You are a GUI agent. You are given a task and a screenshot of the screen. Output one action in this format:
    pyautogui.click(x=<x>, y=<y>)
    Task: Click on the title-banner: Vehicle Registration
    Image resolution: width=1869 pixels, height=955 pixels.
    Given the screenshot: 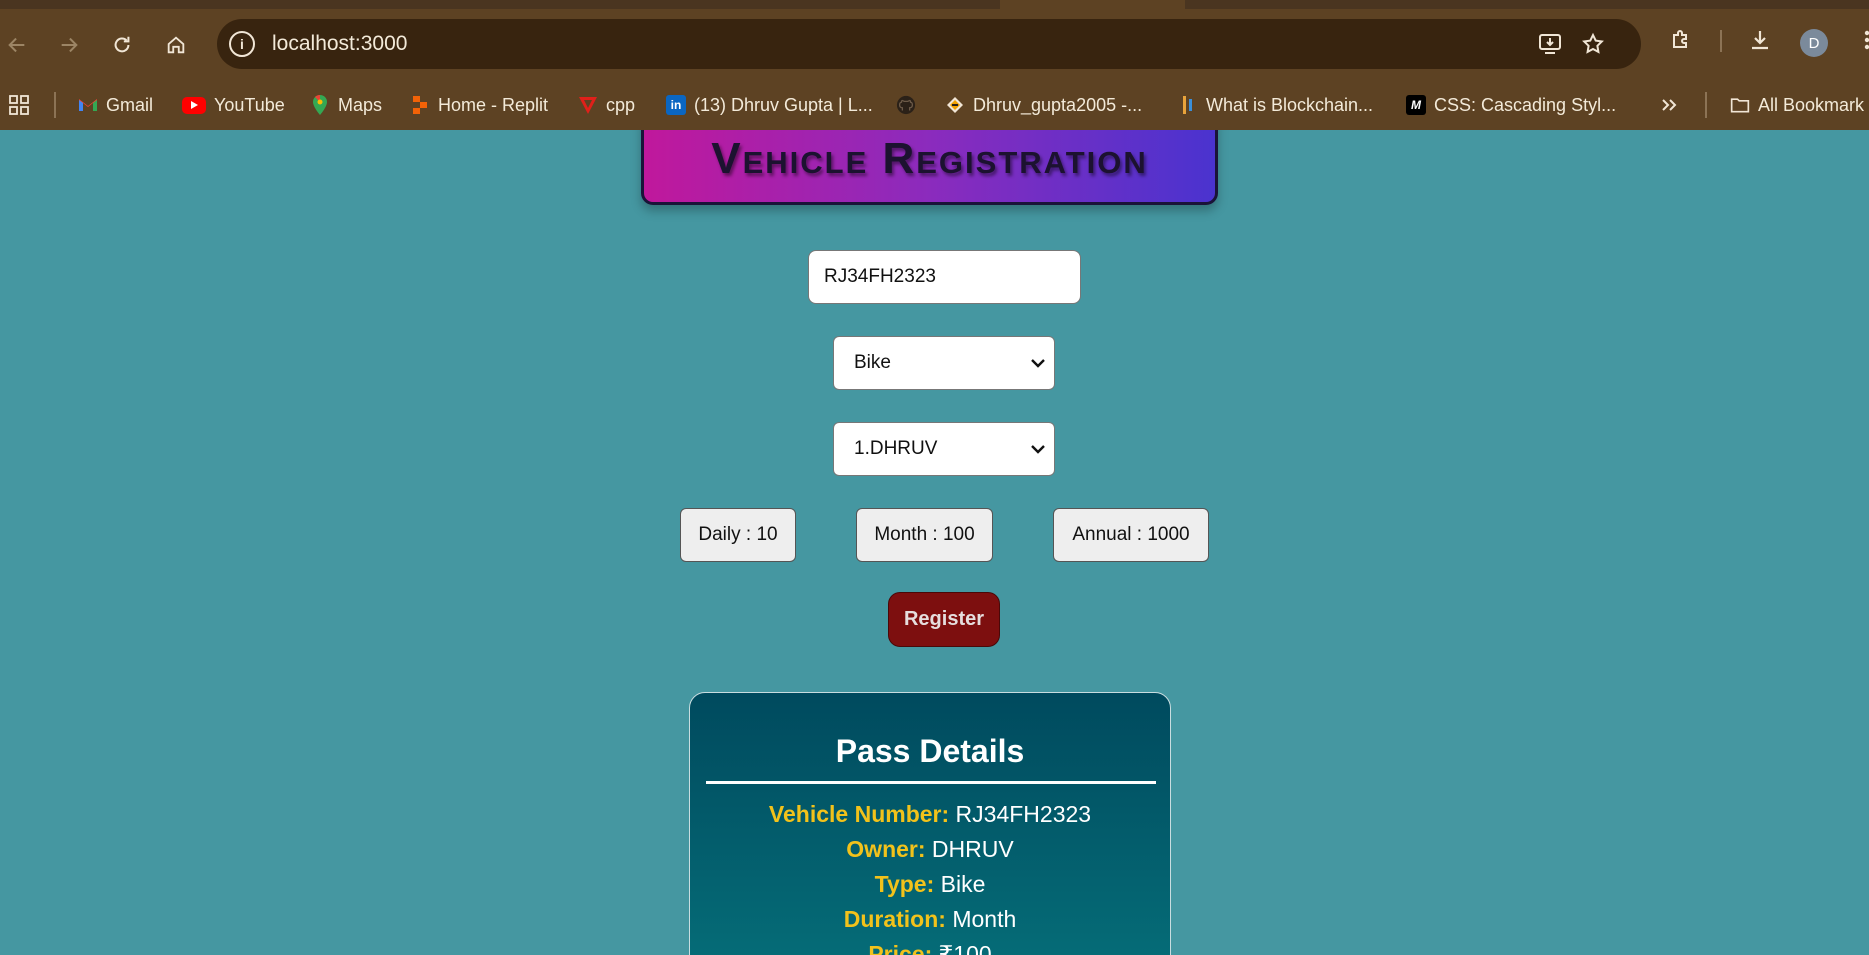 What is the action you would take?
    pyautogui.click(x=929, y=167)
    